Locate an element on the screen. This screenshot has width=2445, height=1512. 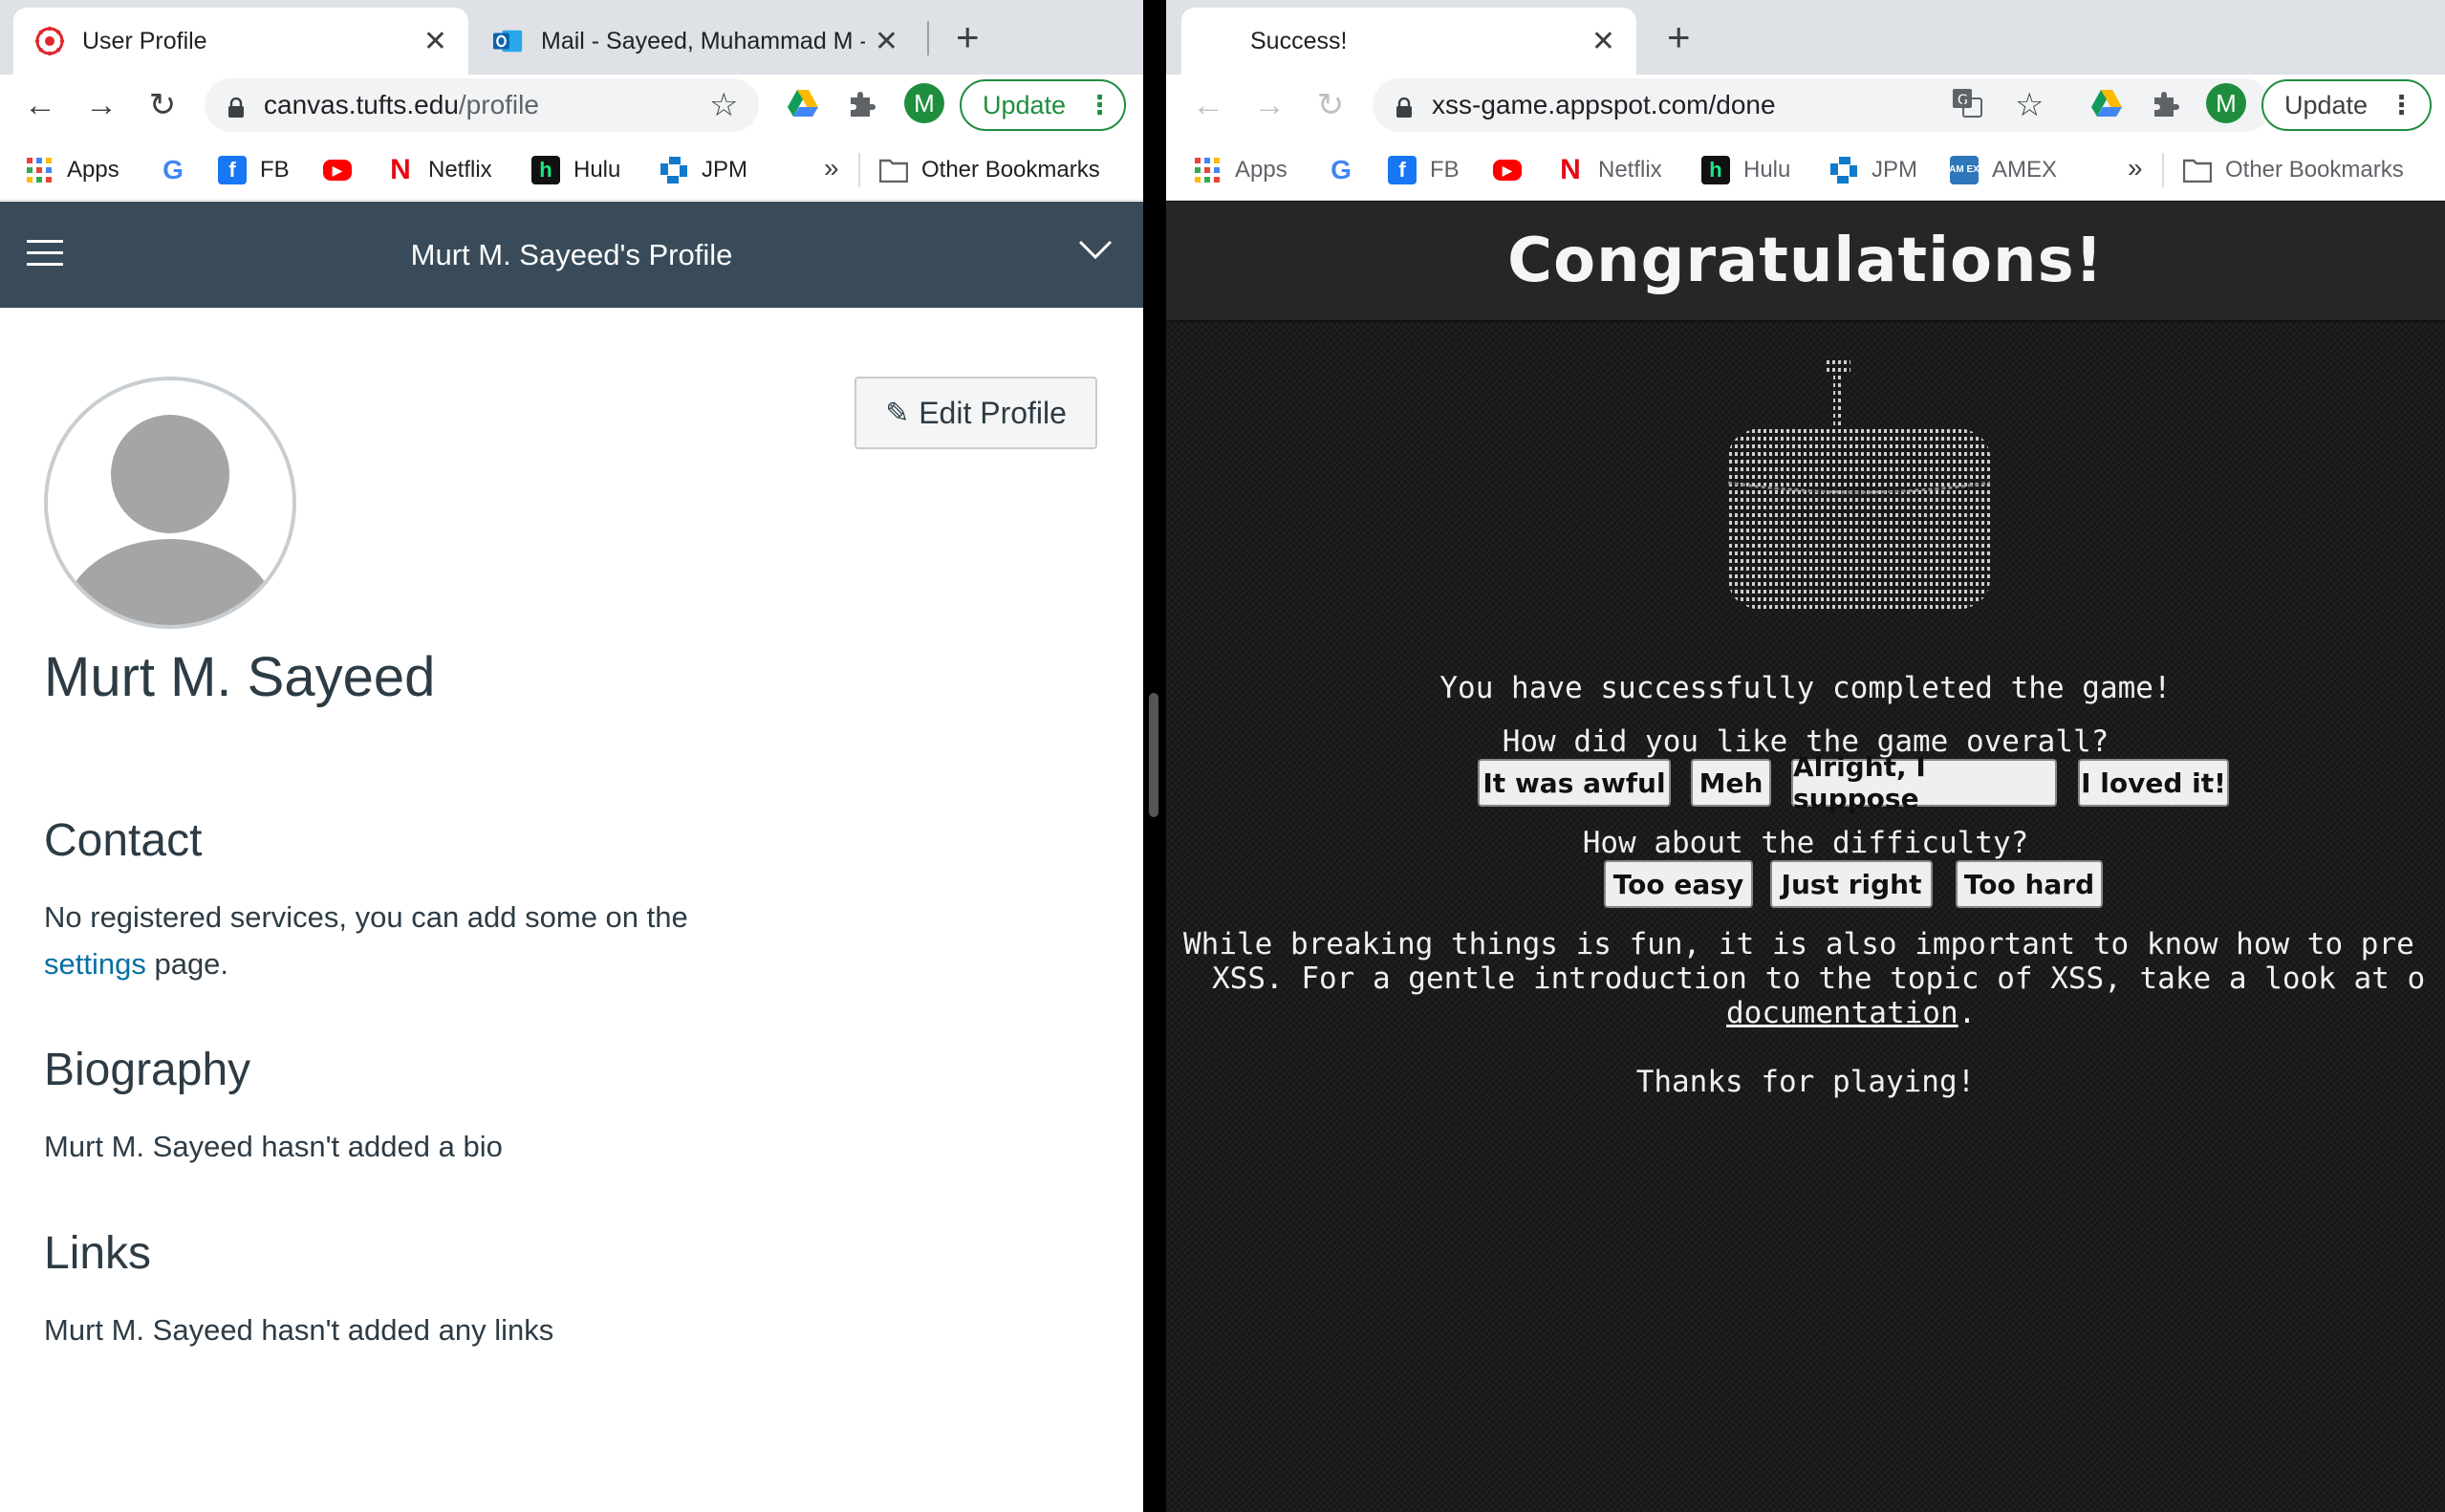
difficulty-hard-button: Too hard is located at coordinates (2030, 884).